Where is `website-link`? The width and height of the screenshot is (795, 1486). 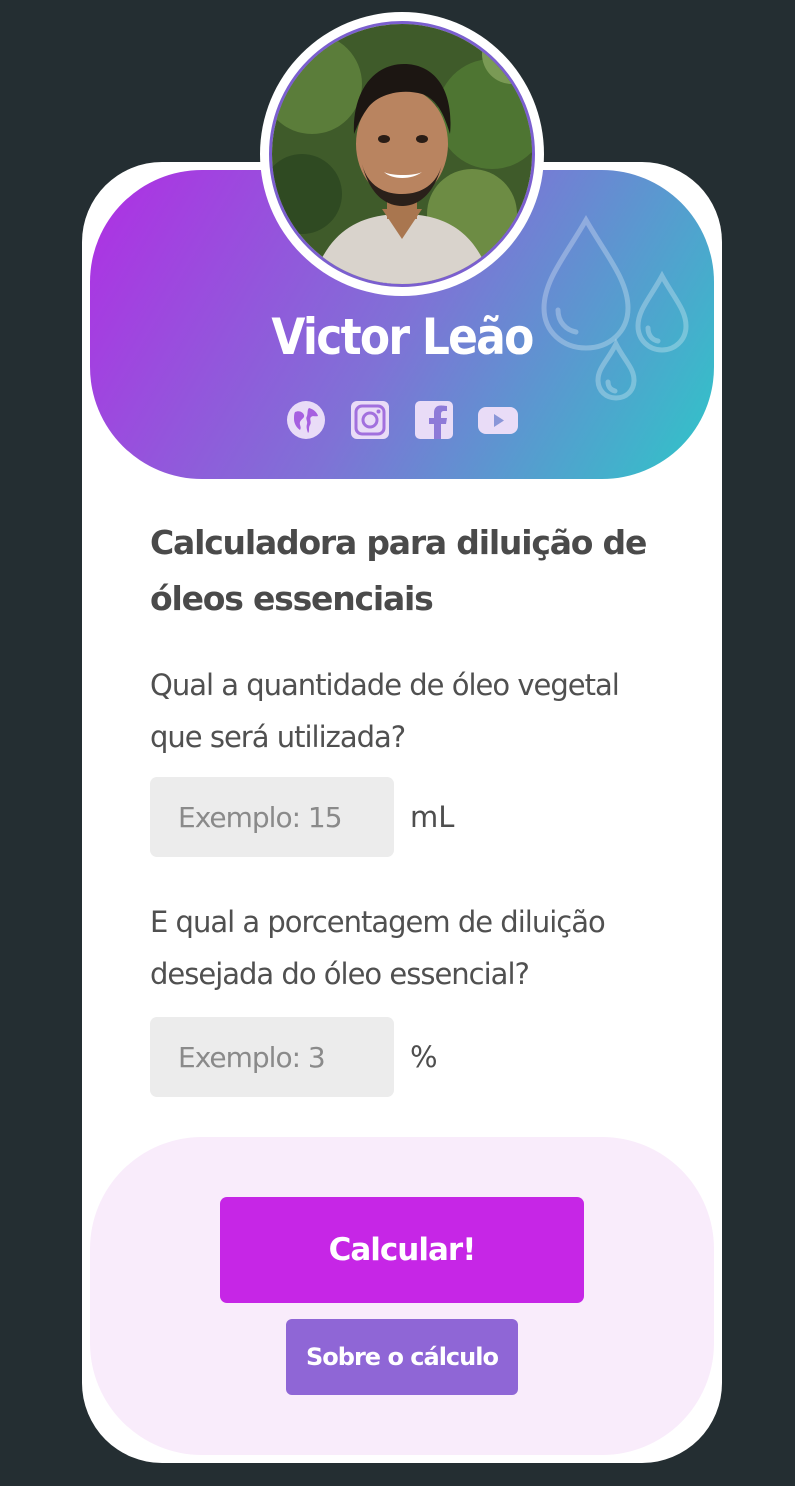 website-link is located at coordinates (306, 420).